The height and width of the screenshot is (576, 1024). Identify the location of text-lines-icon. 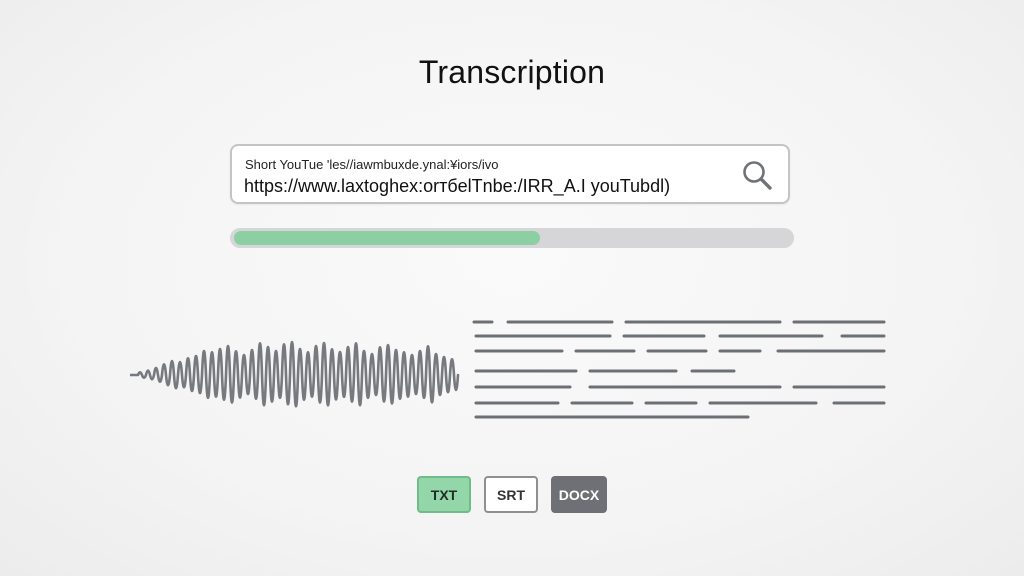
(679, 369).